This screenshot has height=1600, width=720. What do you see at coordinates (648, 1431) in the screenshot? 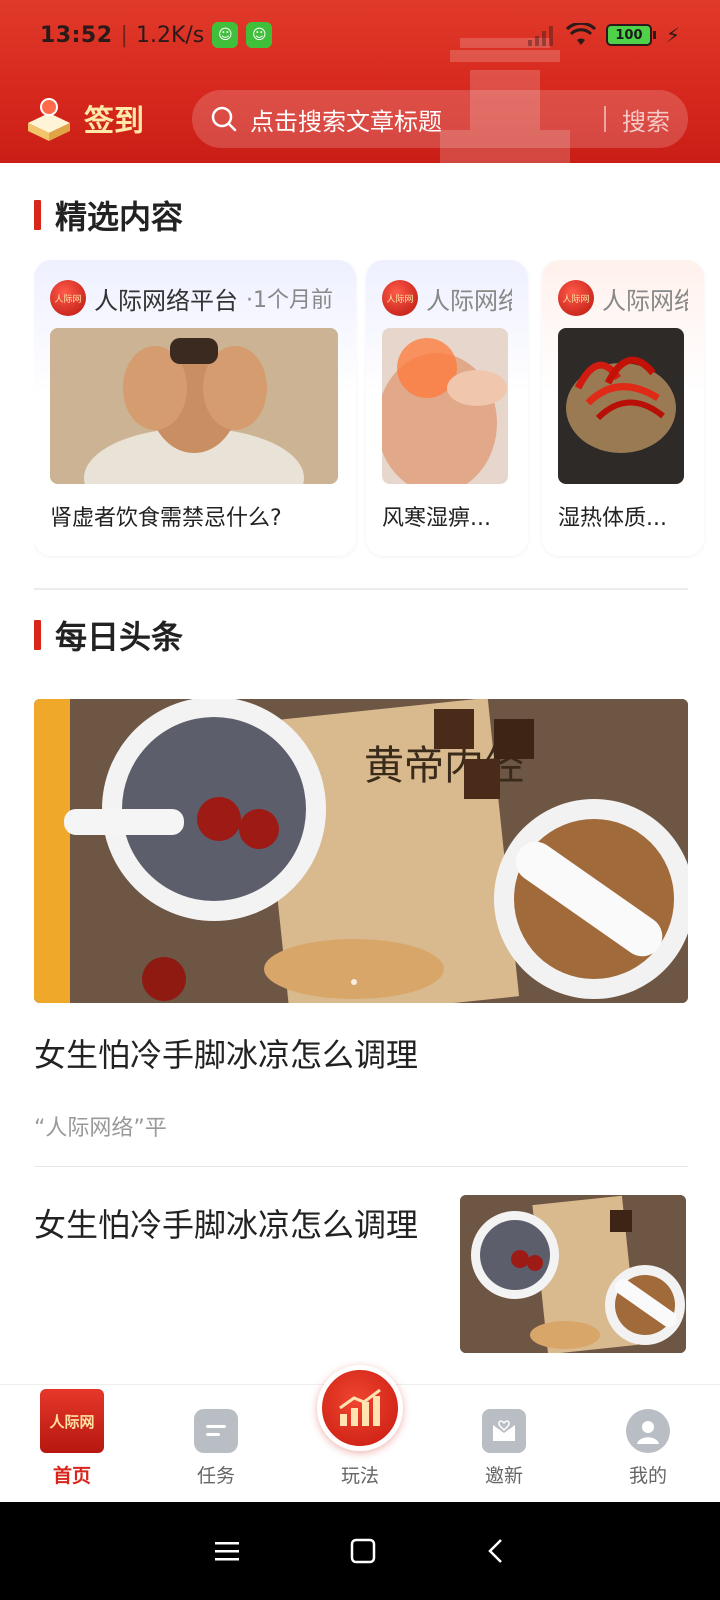
I see `profile-user-icon` at bounding box center [648, 1431].